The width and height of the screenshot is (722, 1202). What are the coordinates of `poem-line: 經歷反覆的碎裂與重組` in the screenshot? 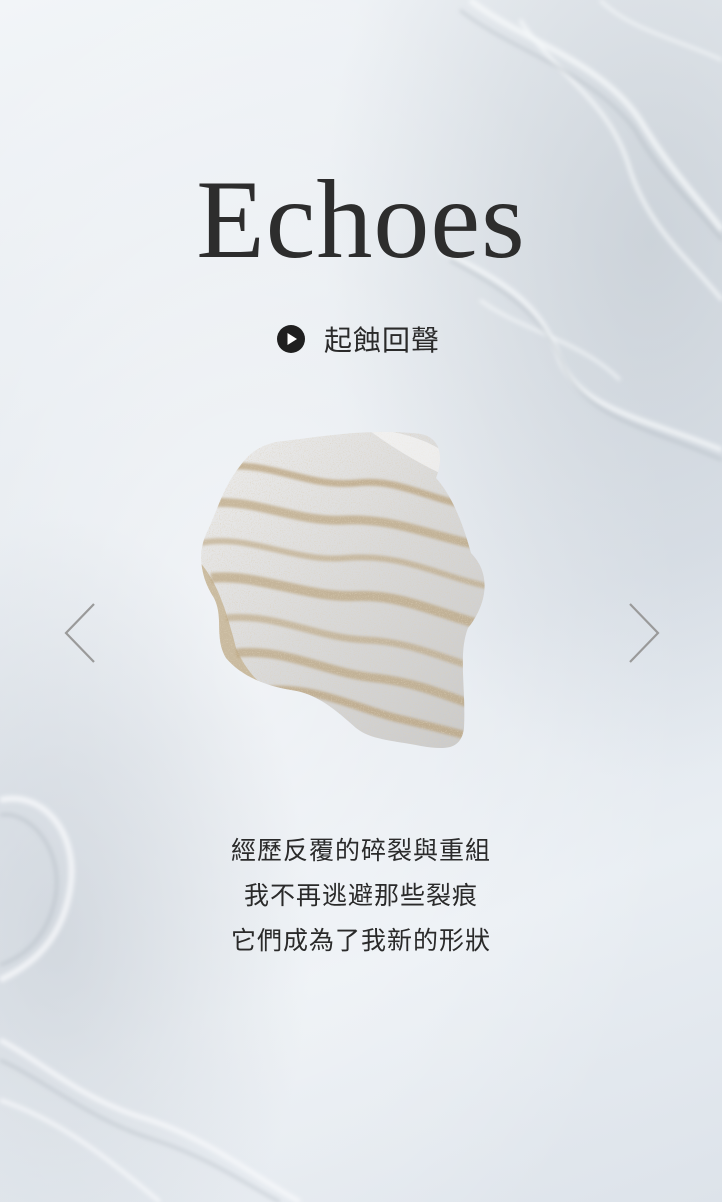 It's located at (360, 850).